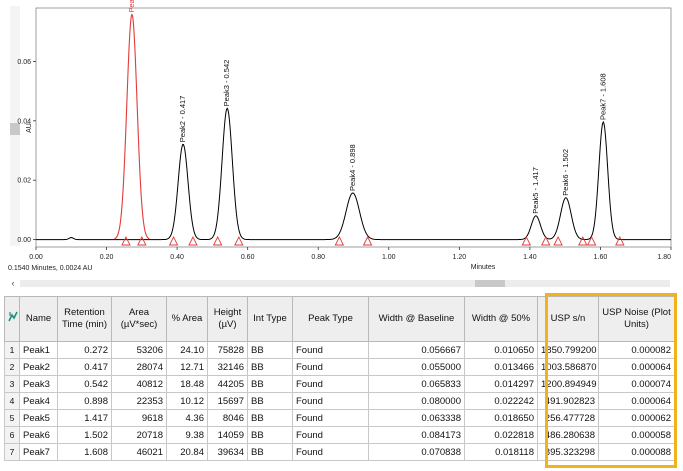 The height and width of the screenshot is (471, 683). Describe the element at coordinates (227, 319) in the screenshot. I see `column-header-height: Height (µV)` at that location.